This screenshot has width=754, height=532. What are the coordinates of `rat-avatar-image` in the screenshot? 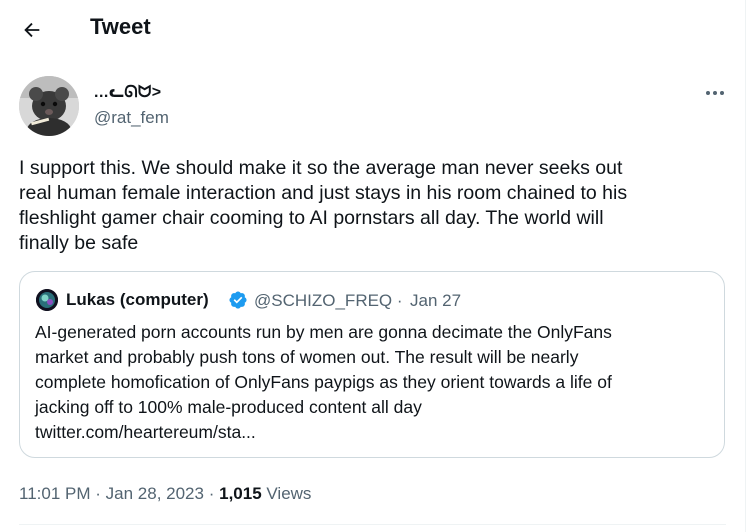 It's located at (49, 106).